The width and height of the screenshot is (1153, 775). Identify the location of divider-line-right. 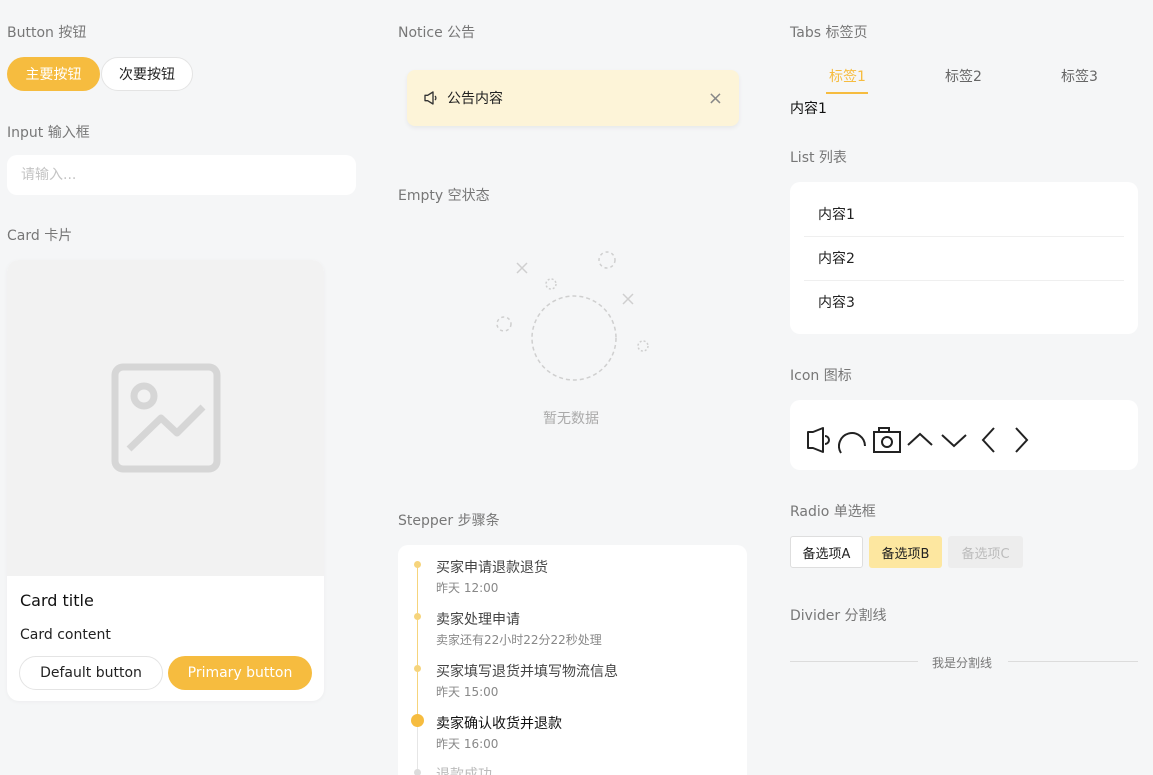
(1073, 661).